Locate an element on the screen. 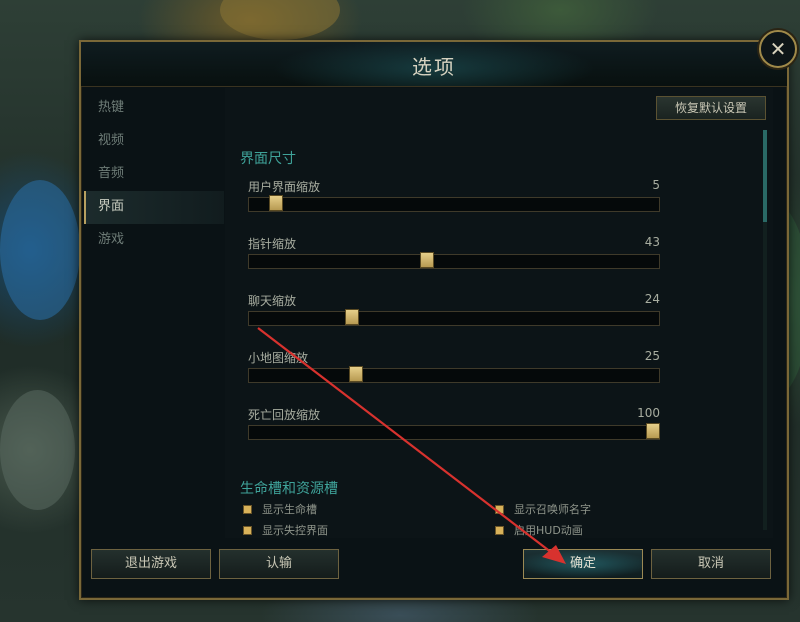  checkbox-show-cc-display: 显示失控界面 is located at coordinates (285, 530).